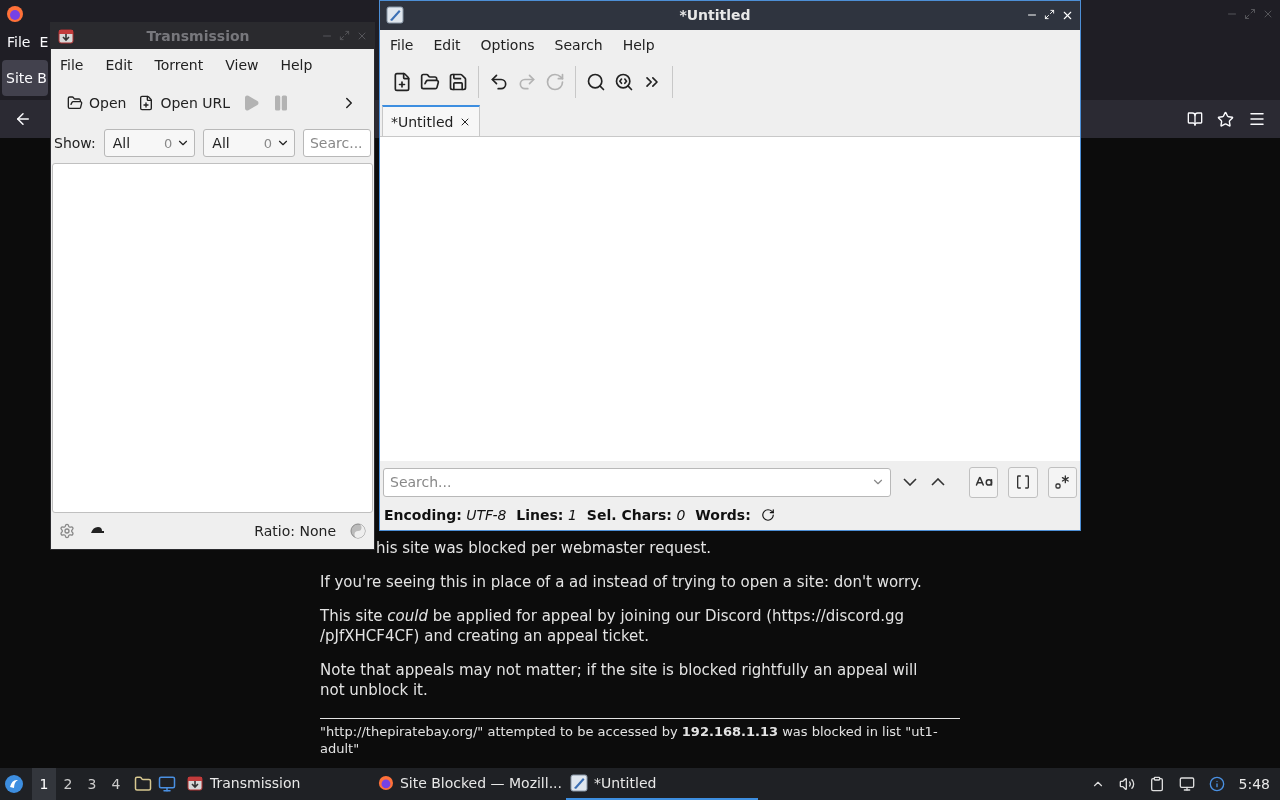 The height and width of the screenshot is (800, 1280). I want to click on status-text: Sel. Chars: 0, so click(636, 515).